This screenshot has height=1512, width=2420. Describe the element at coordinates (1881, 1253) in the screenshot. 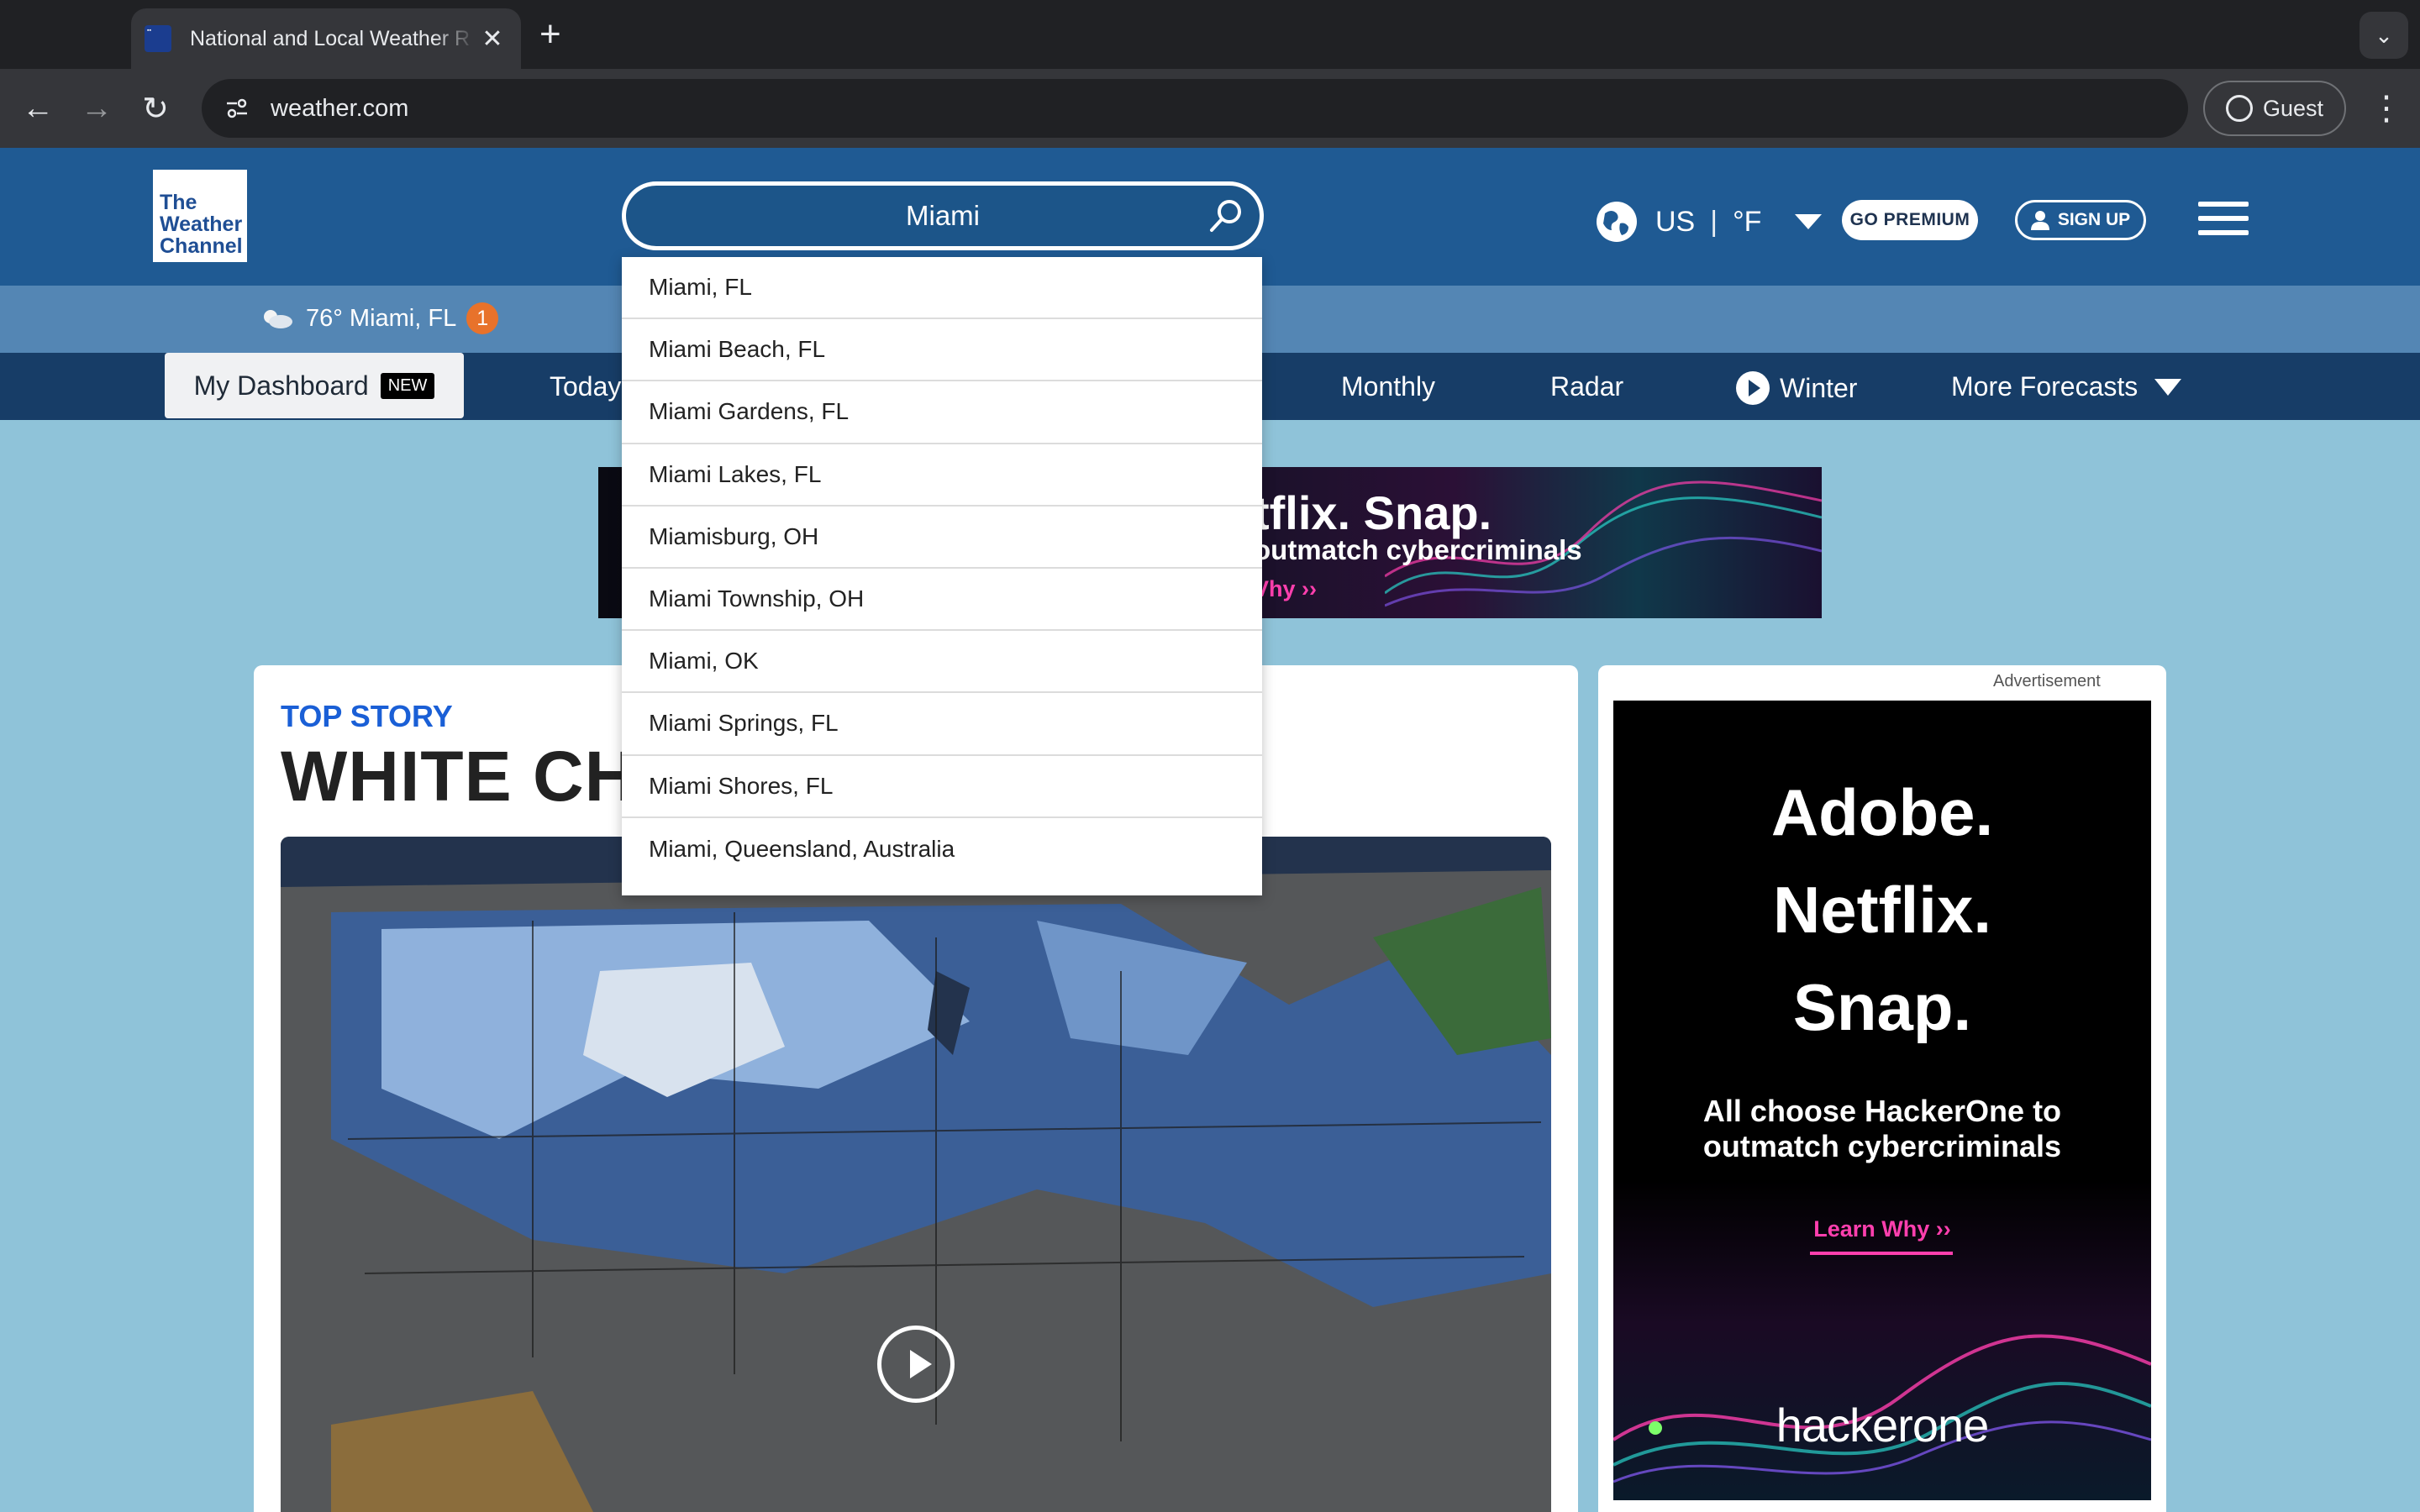

I see `ad-cta-underline` at that location.